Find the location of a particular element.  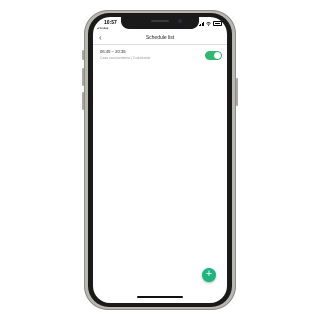

silent-switch is located at coordinates (83, 55).